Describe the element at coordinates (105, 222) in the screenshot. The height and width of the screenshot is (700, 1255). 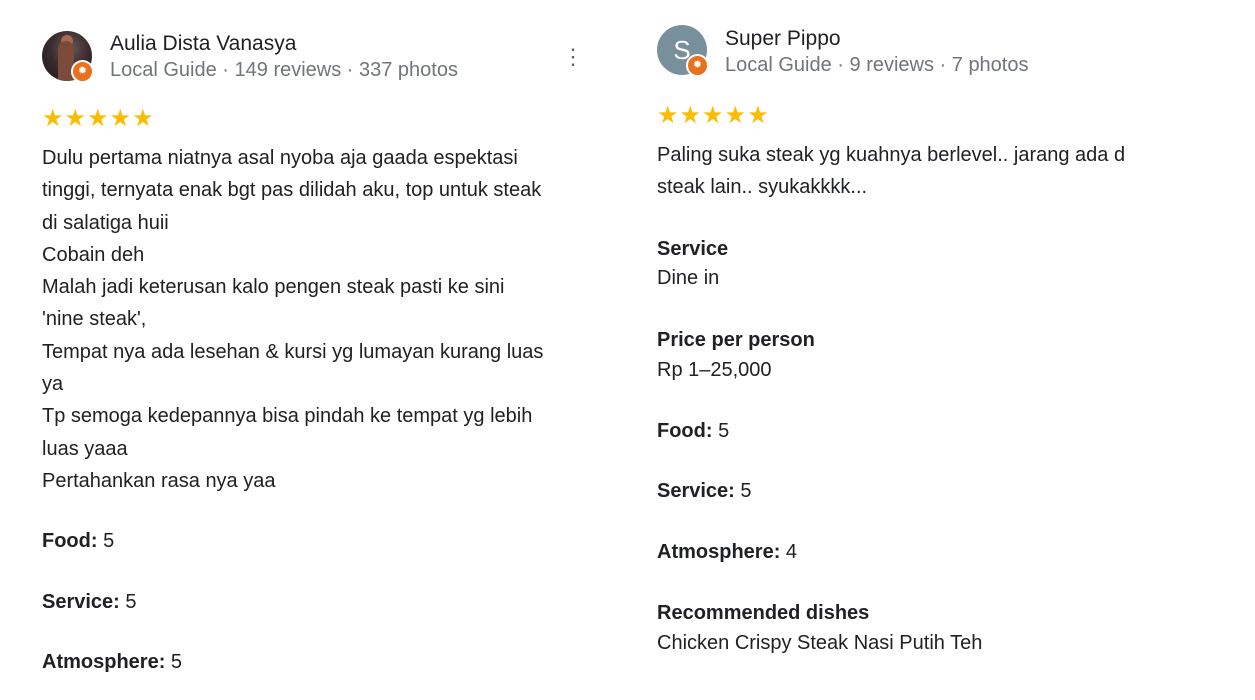
I see `review-text-line: di salatiga huii` at that location.